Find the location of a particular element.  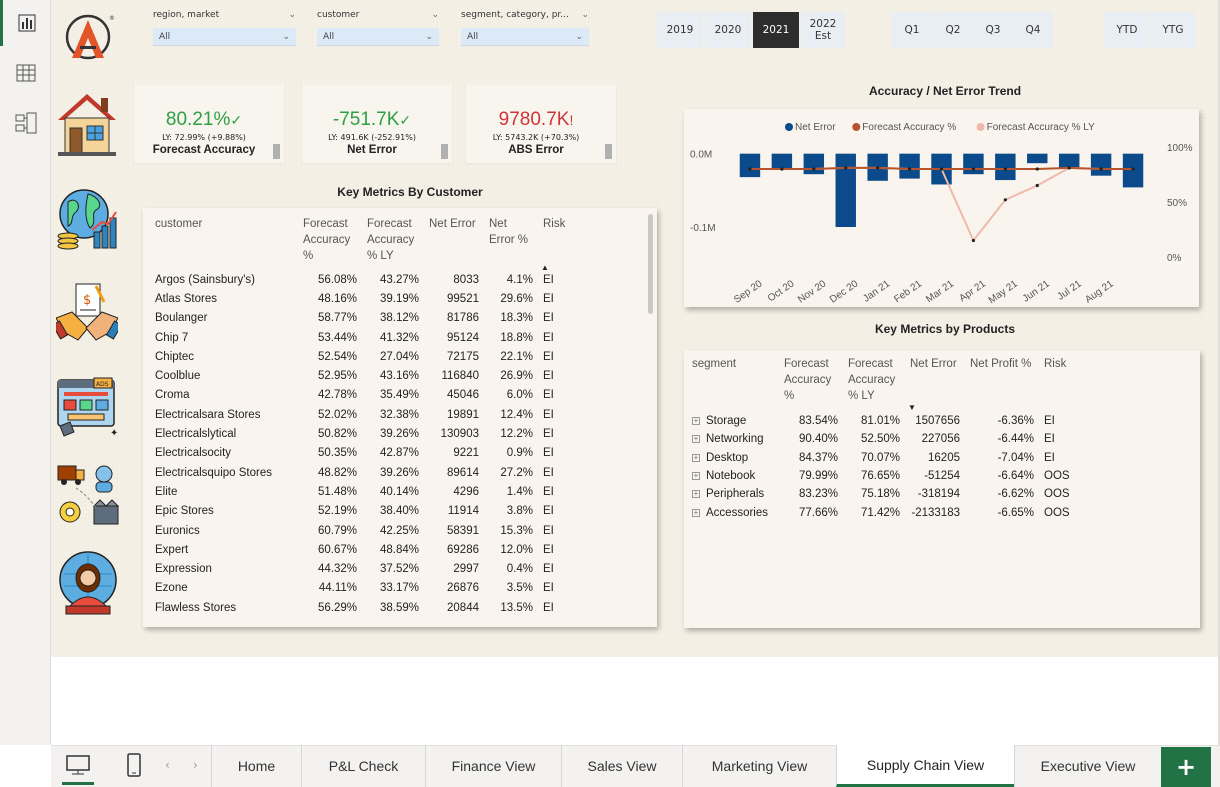

tab-finance-view: Finance View is located at coordinates (493, 766).